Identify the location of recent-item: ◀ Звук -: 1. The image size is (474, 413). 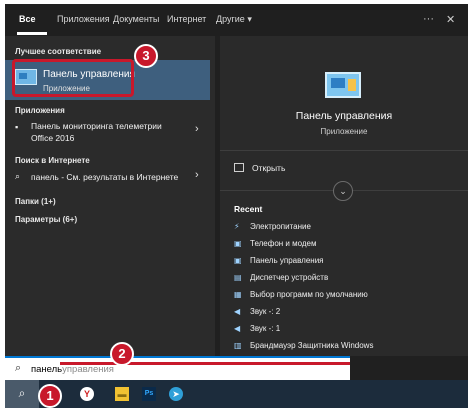
(257, 328).